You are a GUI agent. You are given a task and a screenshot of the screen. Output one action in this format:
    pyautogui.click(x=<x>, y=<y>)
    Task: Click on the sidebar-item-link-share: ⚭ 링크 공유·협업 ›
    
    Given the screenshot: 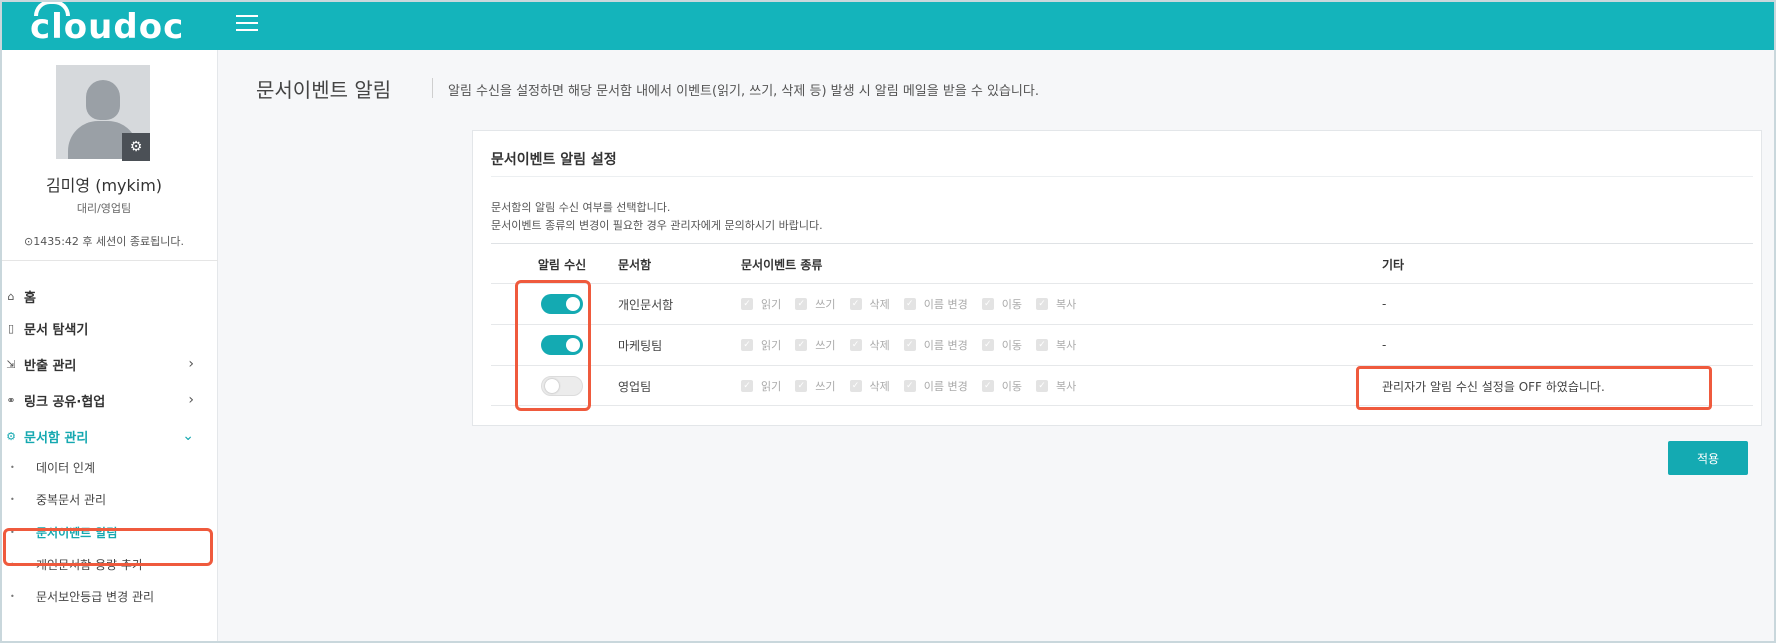 What is the action you would take?
    pyautogui.click(x=110, y=400)
    